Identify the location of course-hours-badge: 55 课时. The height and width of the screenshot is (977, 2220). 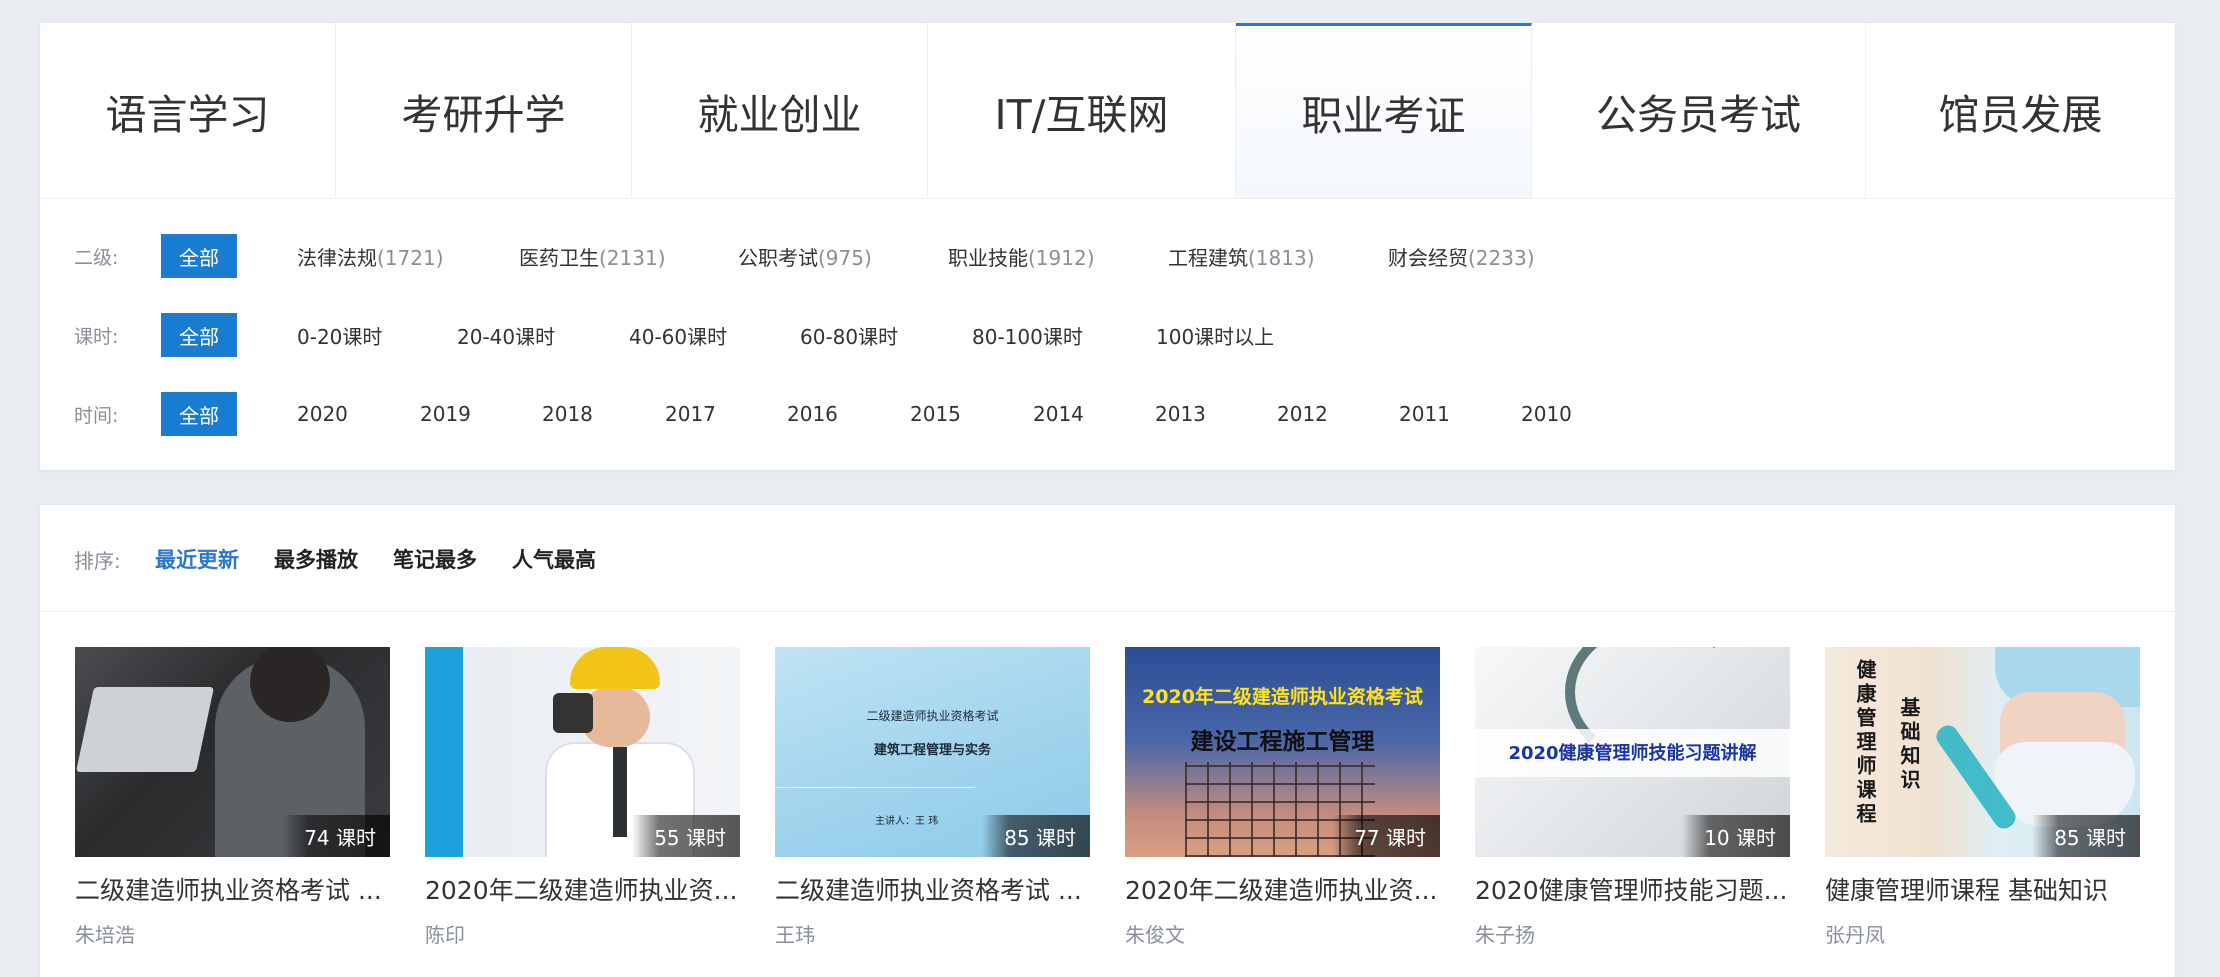
(686, 836).